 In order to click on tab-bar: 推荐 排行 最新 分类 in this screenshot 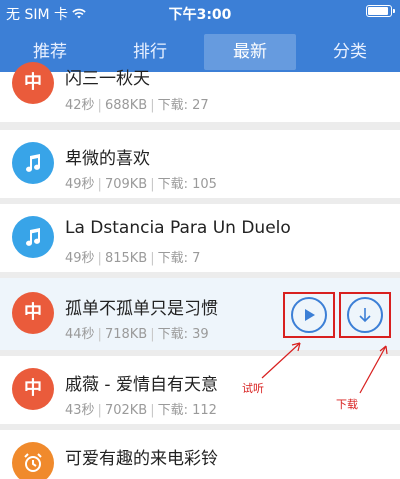, I will do `click(200, 52)`.